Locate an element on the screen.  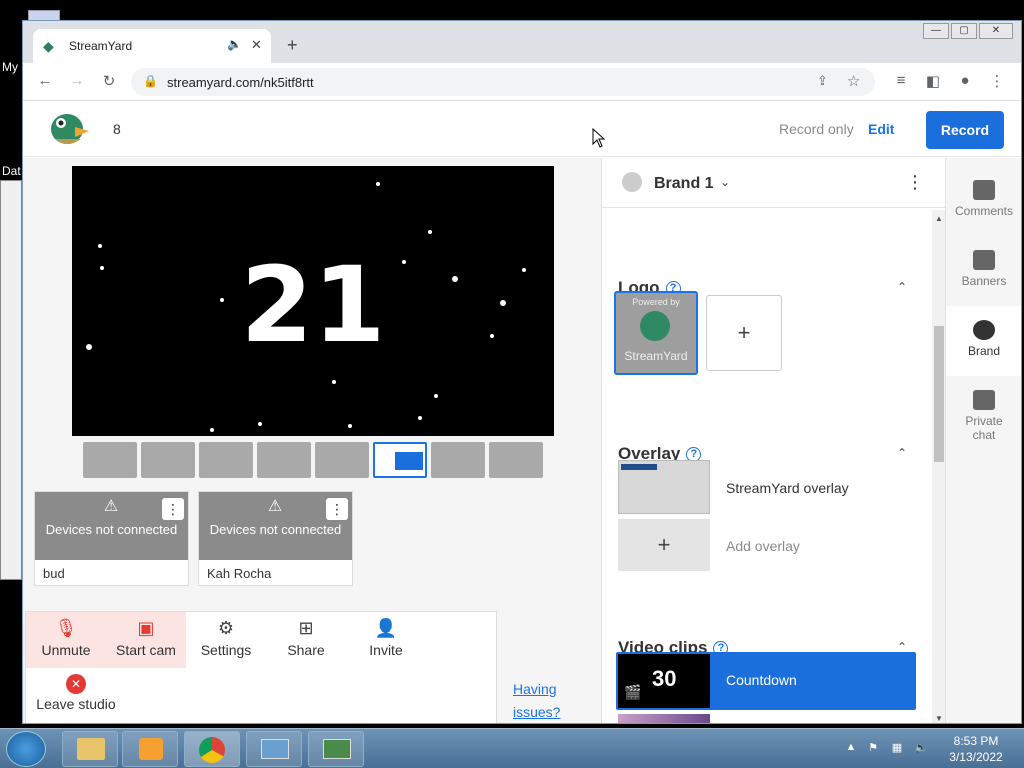
video-clip-item: 30 🎬 Countdown is located at coordinates (766, 681).